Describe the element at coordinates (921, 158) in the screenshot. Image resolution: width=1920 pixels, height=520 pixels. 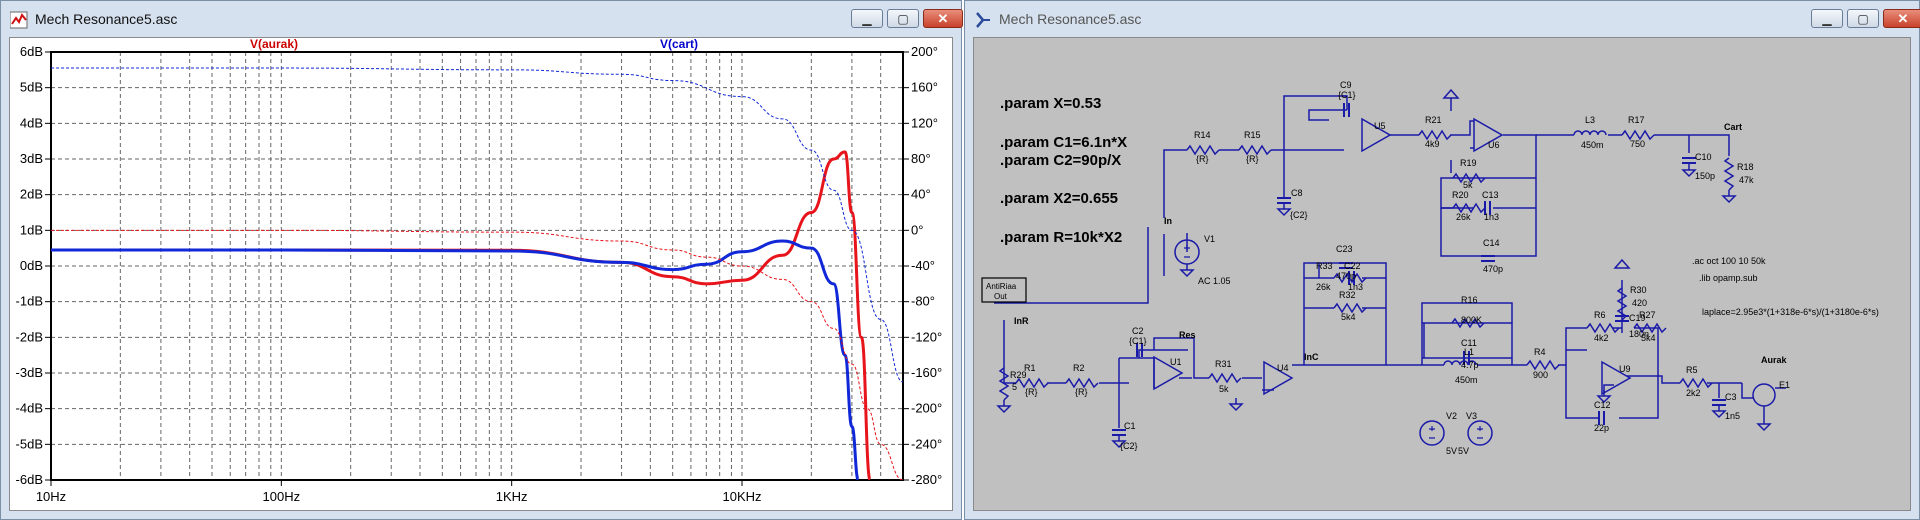
I see `y2-tick-label: 80°` at that location.